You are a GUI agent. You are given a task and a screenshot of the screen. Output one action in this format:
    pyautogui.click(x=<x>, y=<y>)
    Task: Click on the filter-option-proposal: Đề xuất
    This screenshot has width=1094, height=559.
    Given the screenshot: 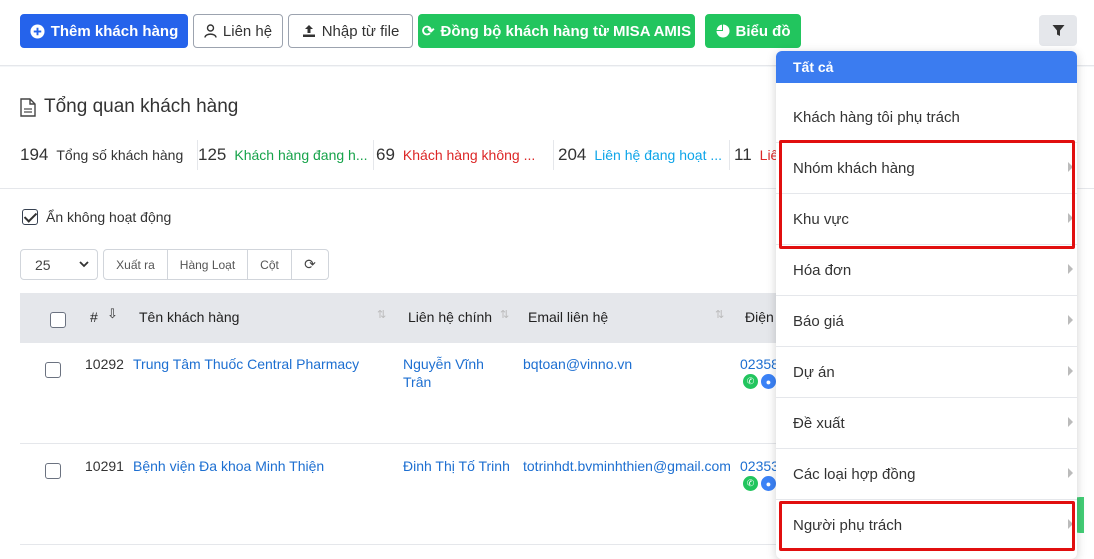 What is the action you would take?
    pyautogui.click(x=926, y=423)
    